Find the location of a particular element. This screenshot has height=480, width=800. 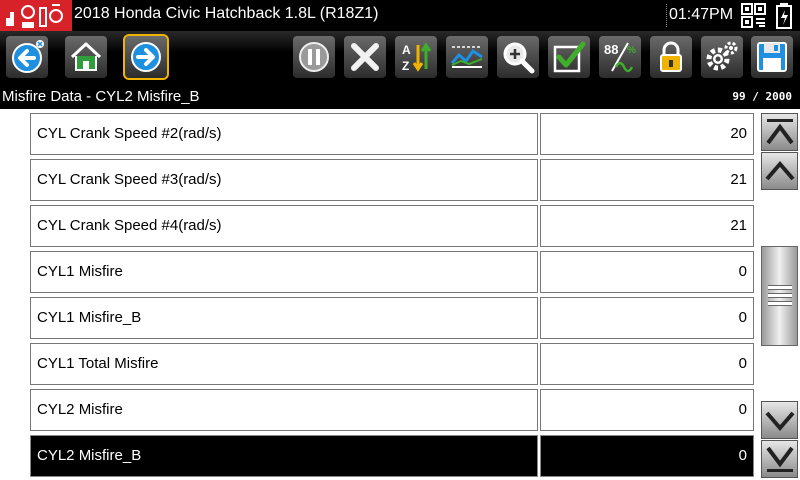

toolbar: A Z 88 % is located at coordinates (400, 58).